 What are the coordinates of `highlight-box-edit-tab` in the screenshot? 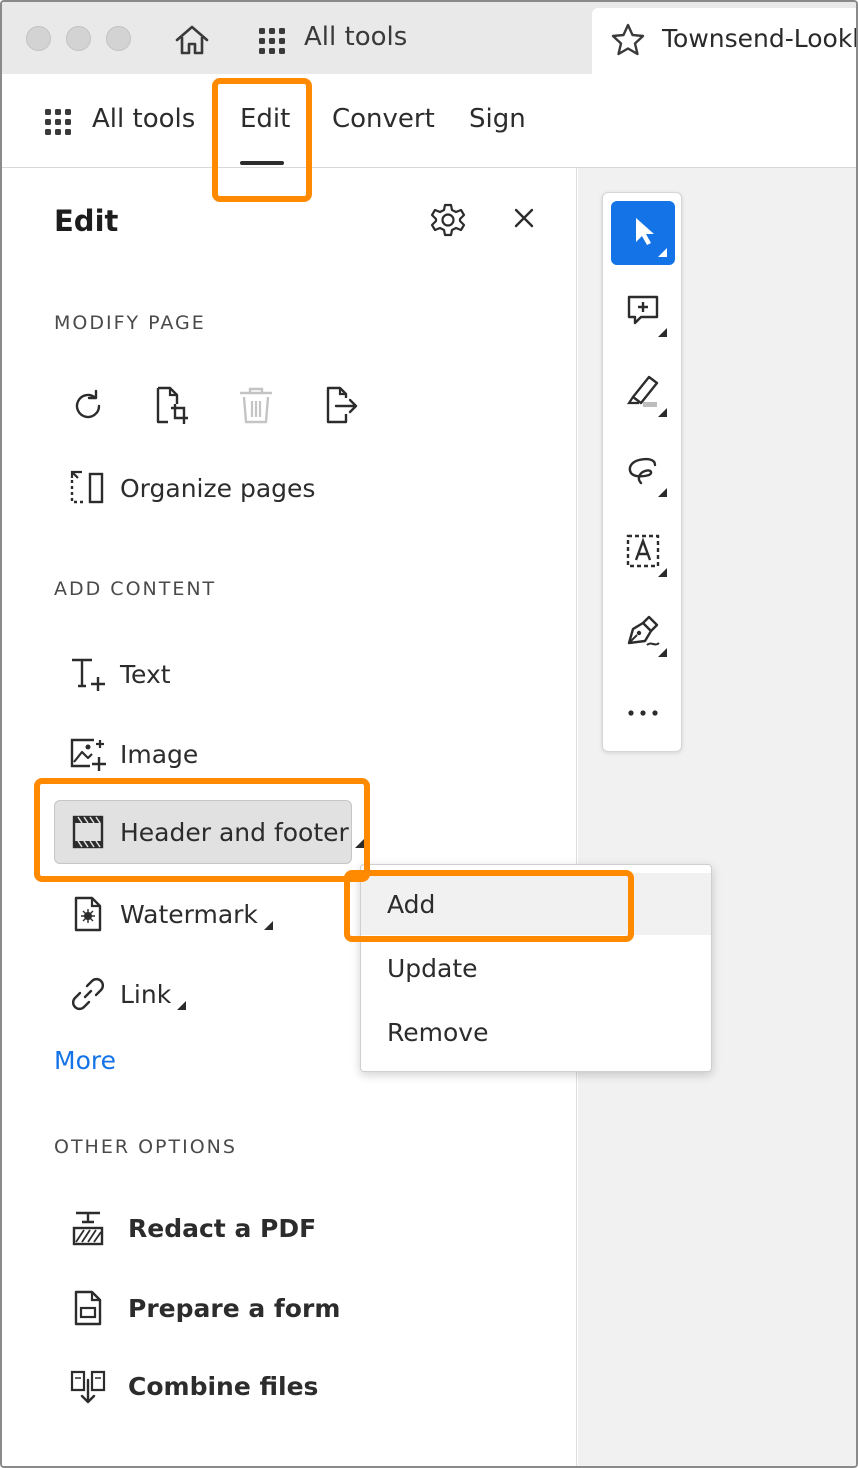 It's located at (262, 140).